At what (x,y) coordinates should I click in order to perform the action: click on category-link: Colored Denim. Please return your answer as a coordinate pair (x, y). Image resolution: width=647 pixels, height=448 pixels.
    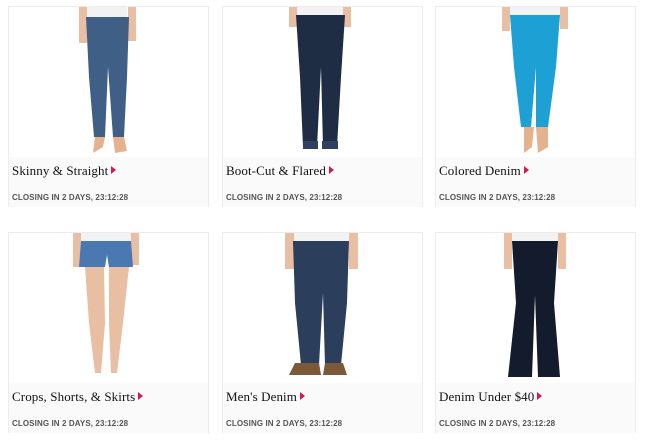
    Looking at the image, I should click on (484, 171).